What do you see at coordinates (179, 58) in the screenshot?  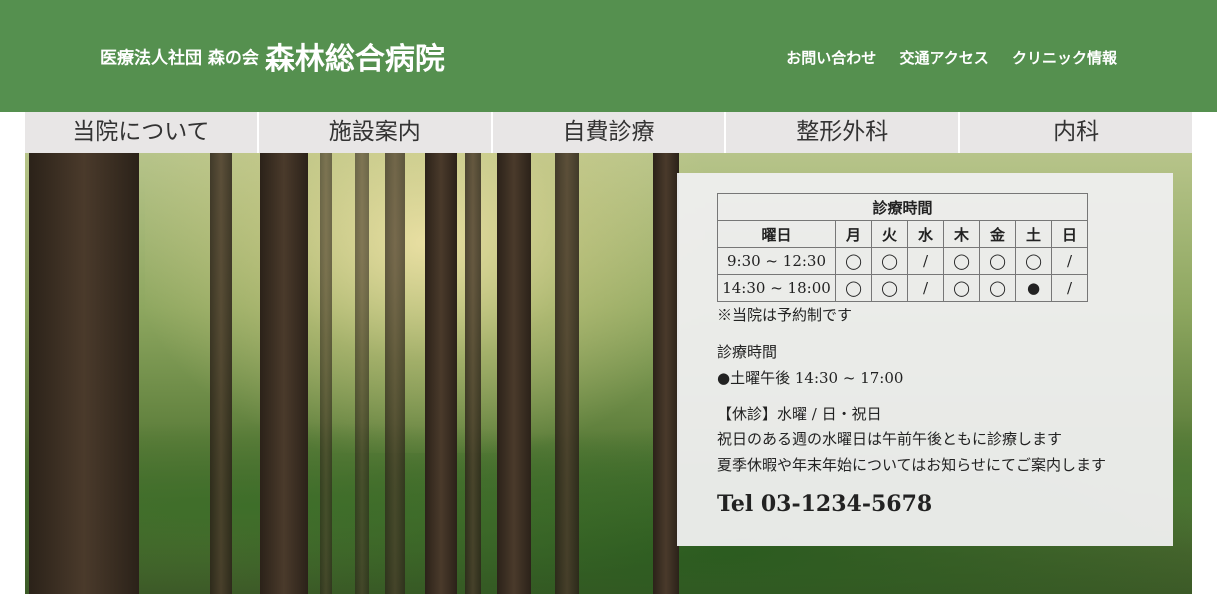 I see `org-name: 医療法人社団 森の会` at bounding box center [179, 58].